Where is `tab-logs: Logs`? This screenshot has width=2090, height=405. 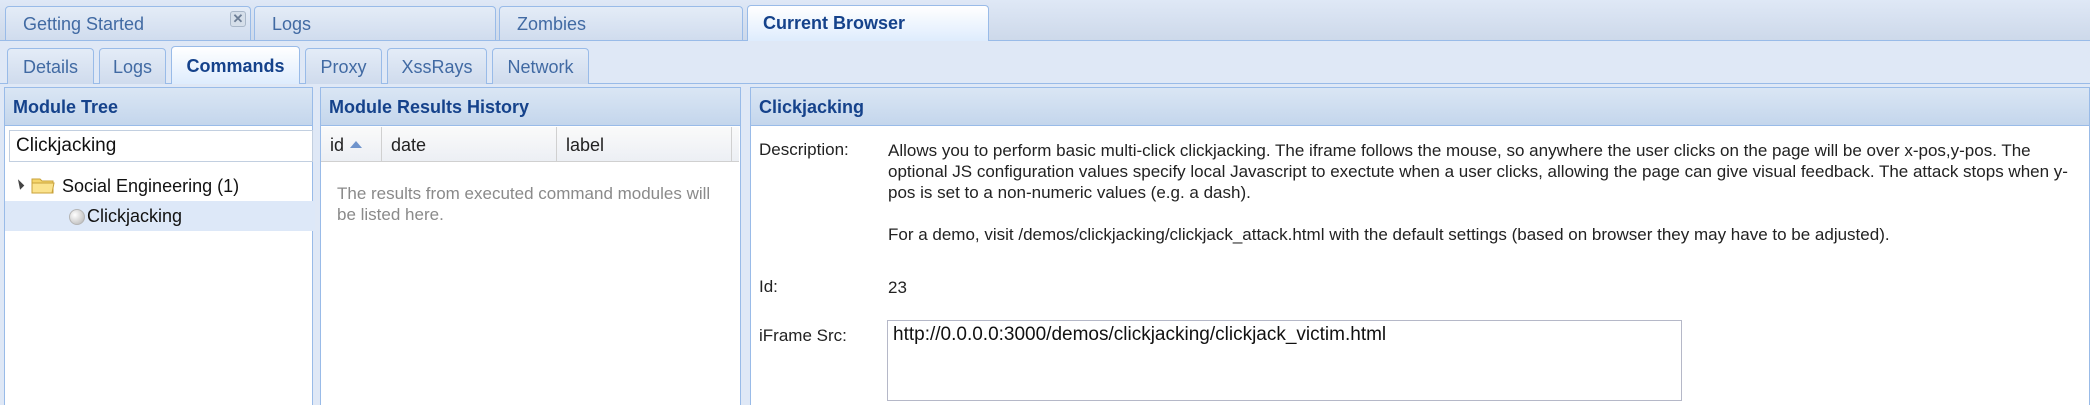
tab-logs: Logs is located at coordinates (375, 23).